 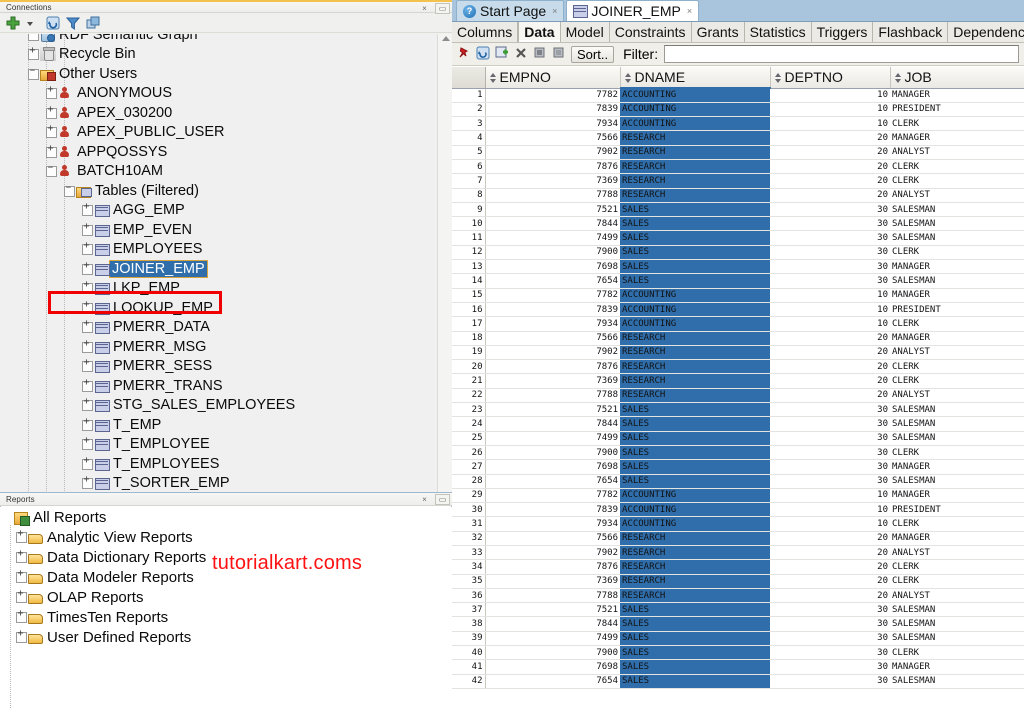 What do you see at coordinates (695, 367) in the screenshot?
I see `cell-dname: RESEARCH` at bounding box center [695, 367].